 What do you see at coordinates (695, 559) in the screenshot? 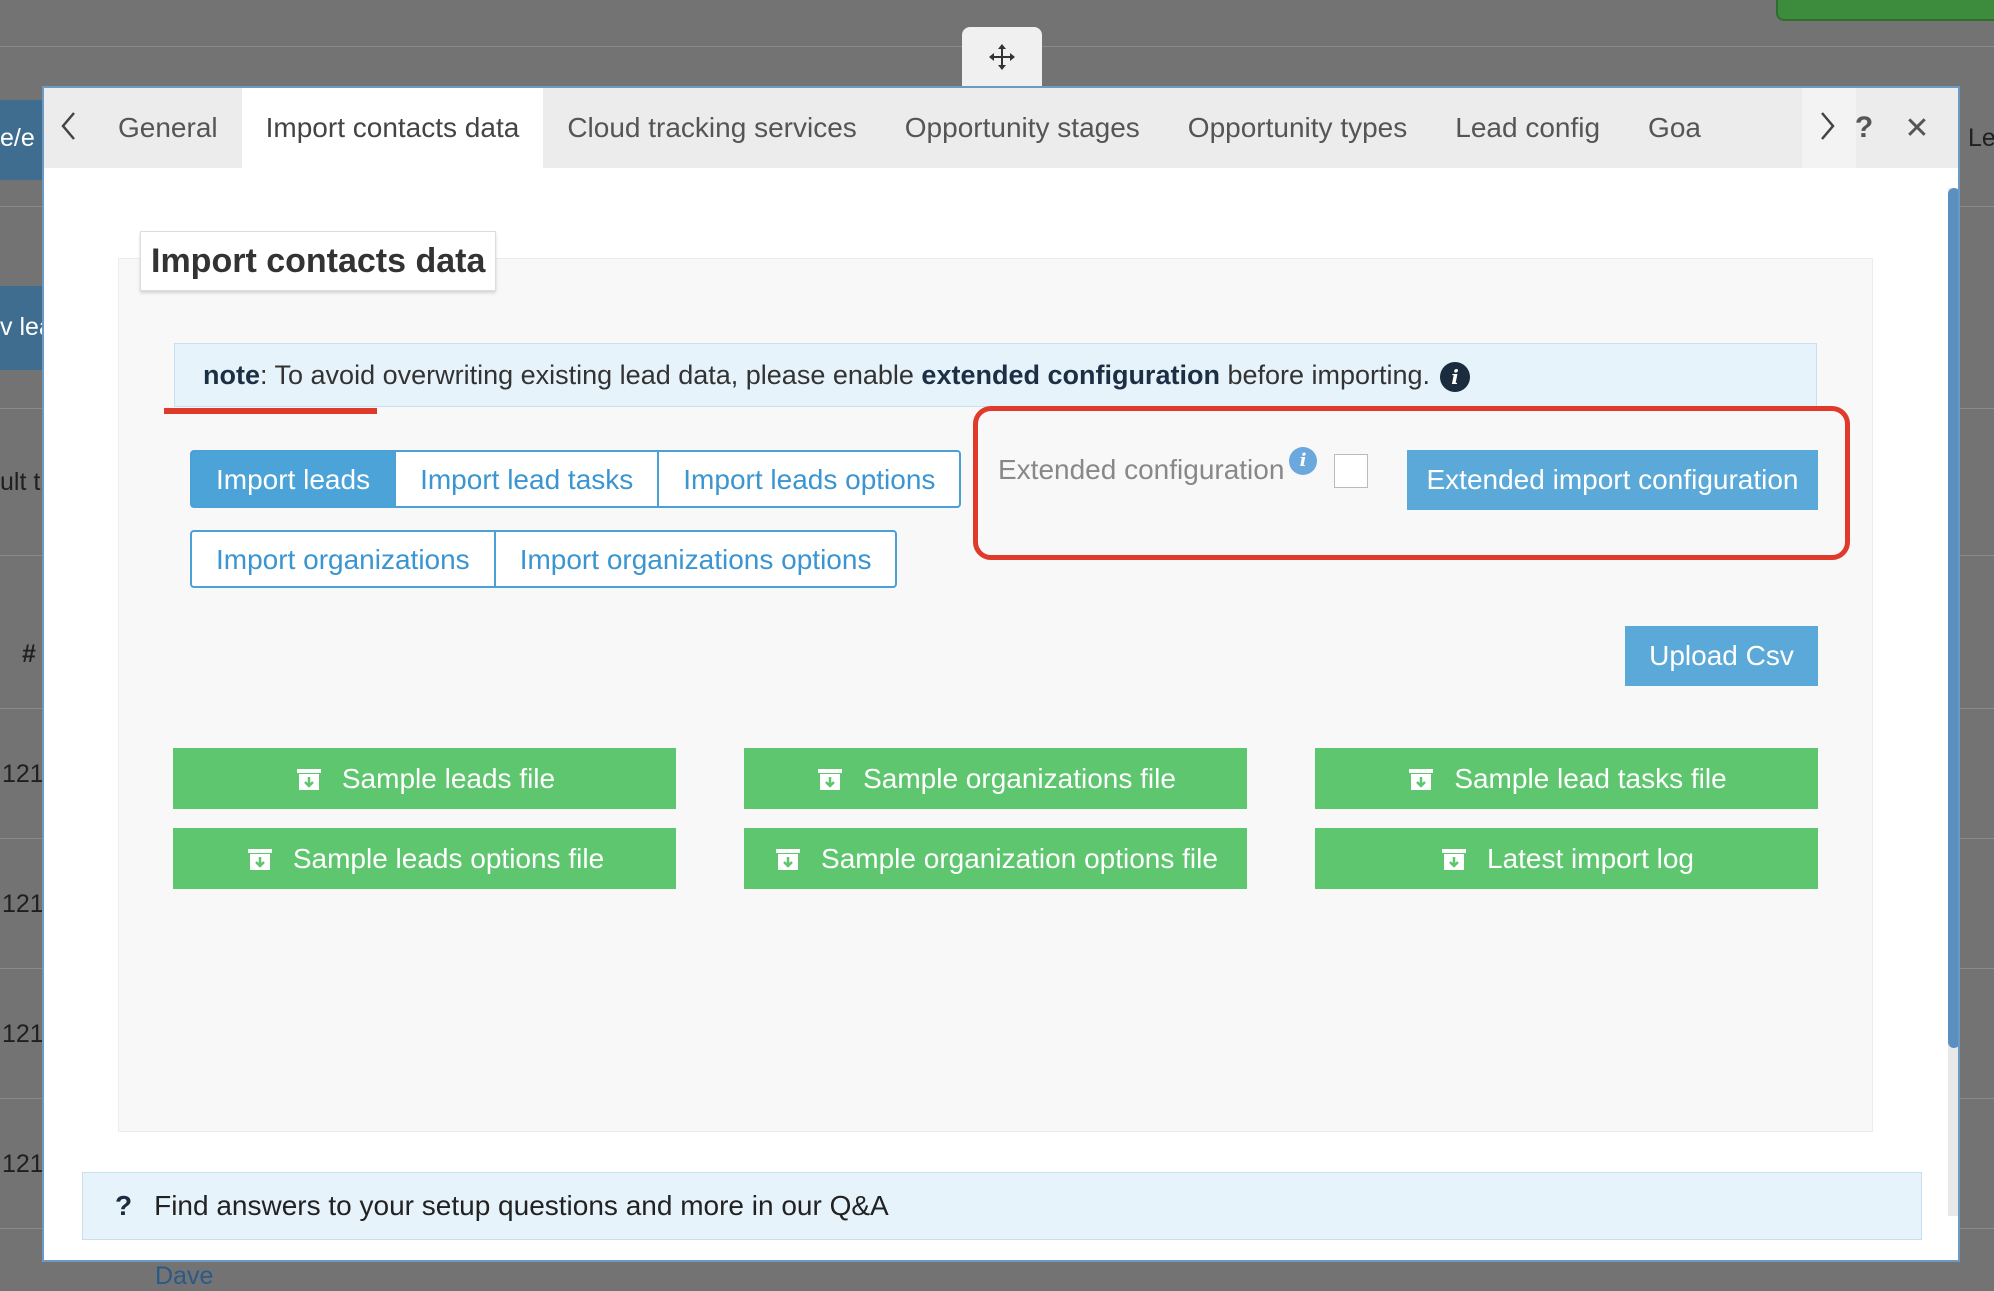
I see `import-organizations-options-button: Import organizations options` at bounding box center [695, 559].